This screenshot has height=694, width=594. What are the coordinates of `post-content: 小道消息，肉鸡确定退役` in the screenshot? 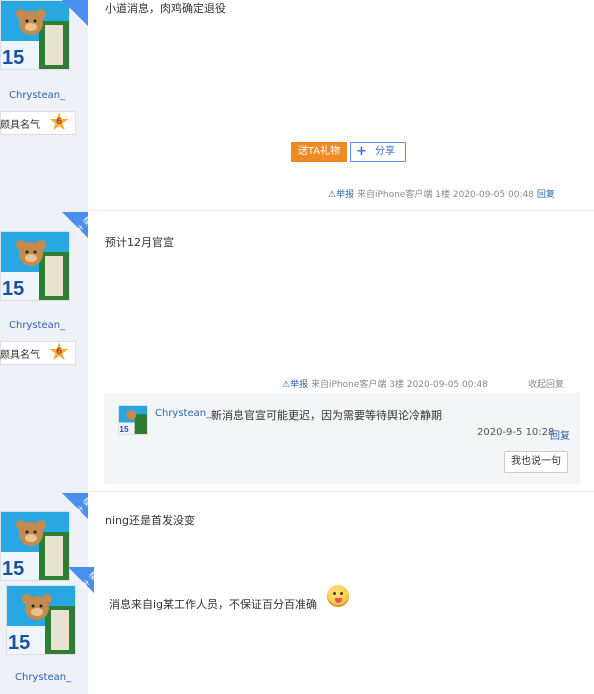 It's located at (165, 8).